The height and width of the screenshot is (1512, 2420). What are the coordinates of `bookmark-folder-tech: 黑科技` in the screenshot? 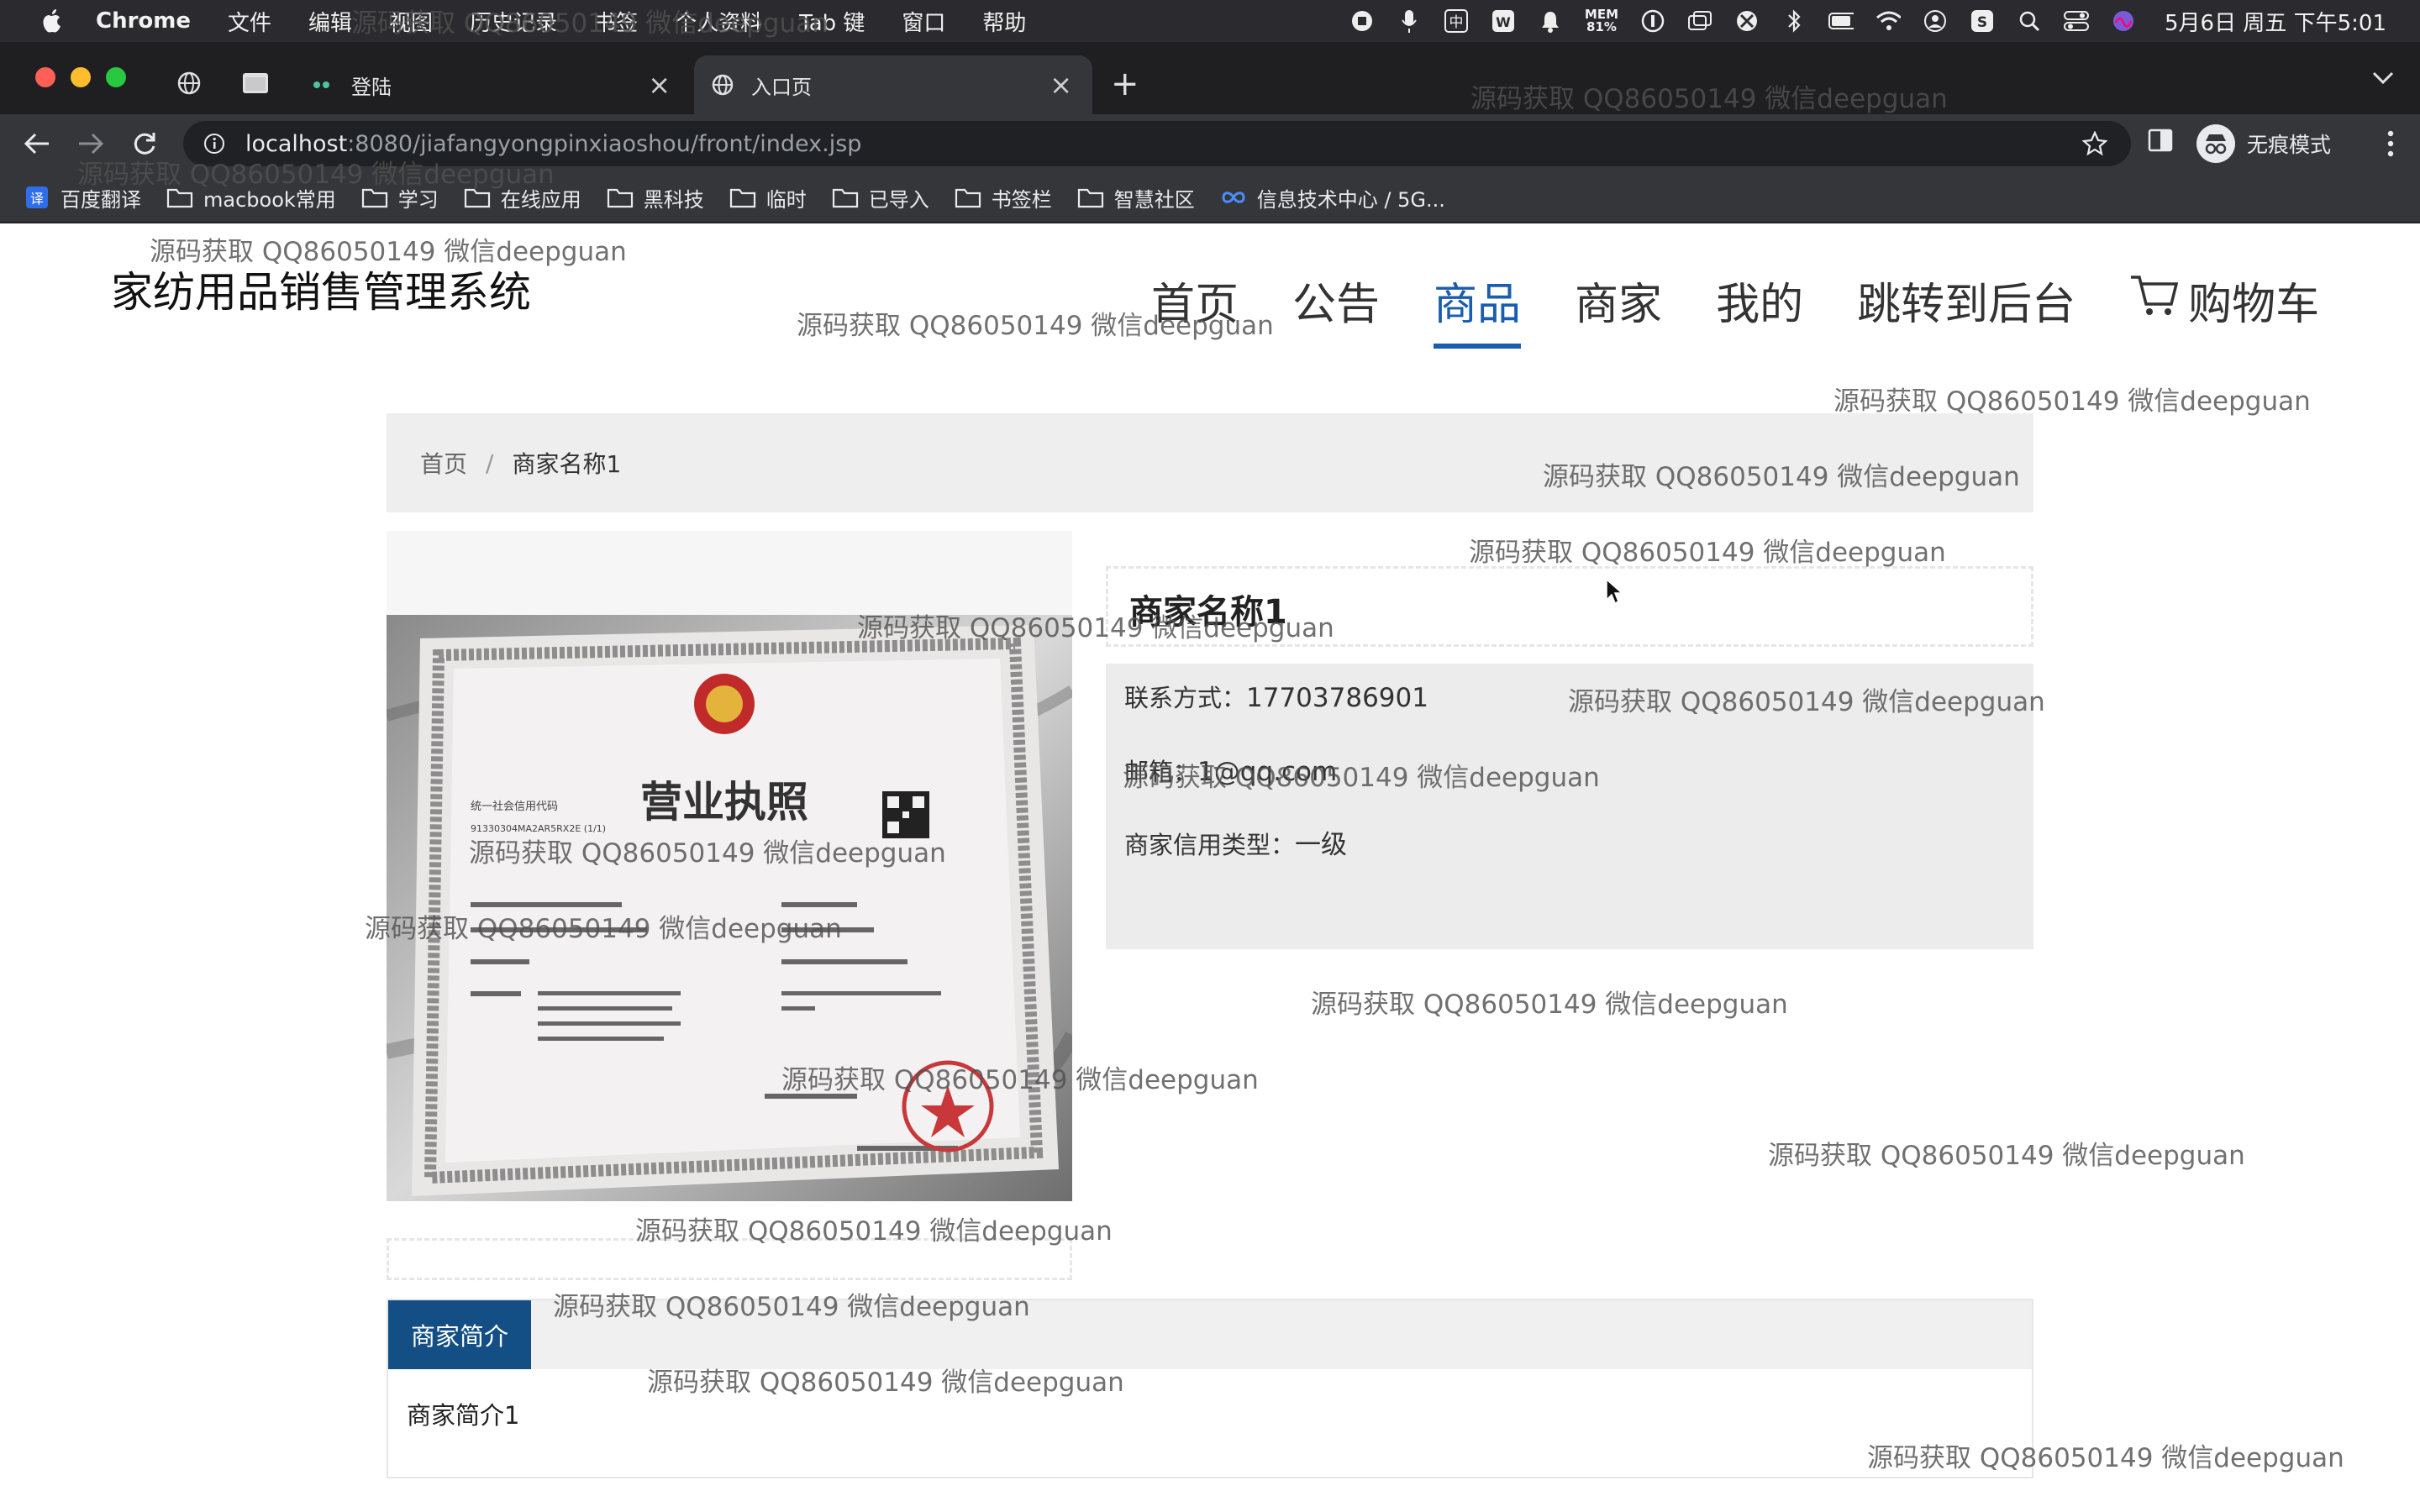 It's located at (656, 198).